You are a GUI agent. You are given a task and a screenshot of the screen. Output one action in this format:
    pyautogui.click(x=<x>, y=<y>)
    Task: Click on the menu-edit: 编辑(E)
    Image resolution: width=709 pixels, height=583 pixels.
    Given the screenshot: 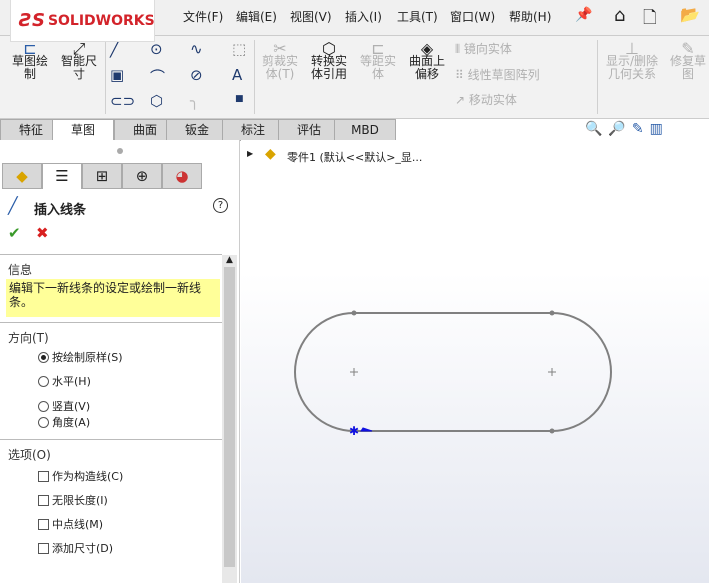 What is the action you would take?
    pyautogui.click(x=256, y=16)
    